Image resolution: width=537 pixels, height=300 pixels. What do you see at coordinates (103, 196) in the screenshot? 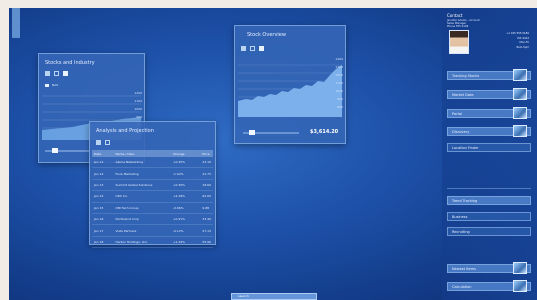
I see `table-cell: Jan 14` at bounding box center [103, 196].